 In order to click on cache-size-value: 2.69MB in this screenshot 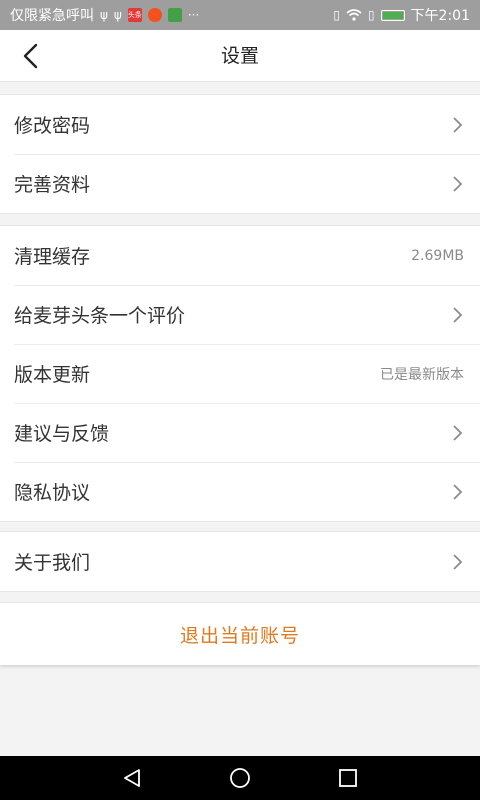, I will do `click(437, 255)`.